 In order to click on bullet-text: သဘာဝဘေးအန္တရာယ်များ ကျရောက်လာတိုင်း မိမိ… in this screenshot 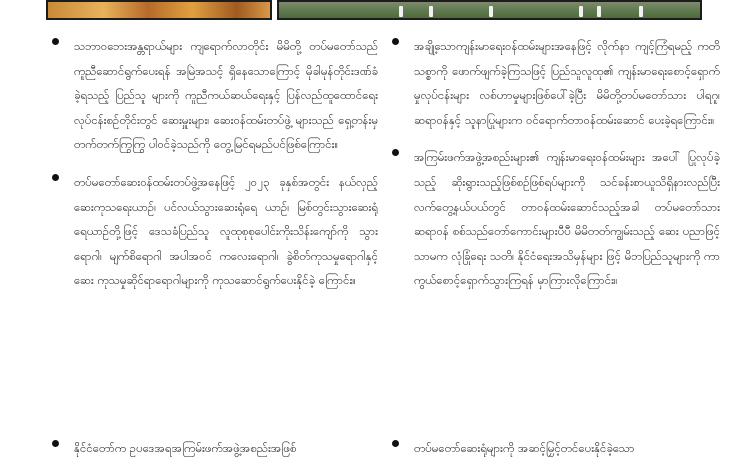, I will do `click(226, 95)`.